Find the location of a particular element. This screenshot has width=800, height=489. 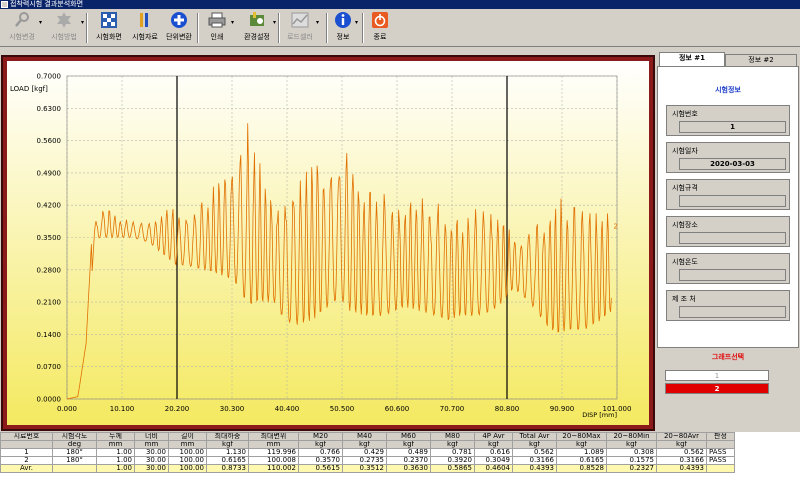

exit-button: 종료 is located at coordinates (380, 28).